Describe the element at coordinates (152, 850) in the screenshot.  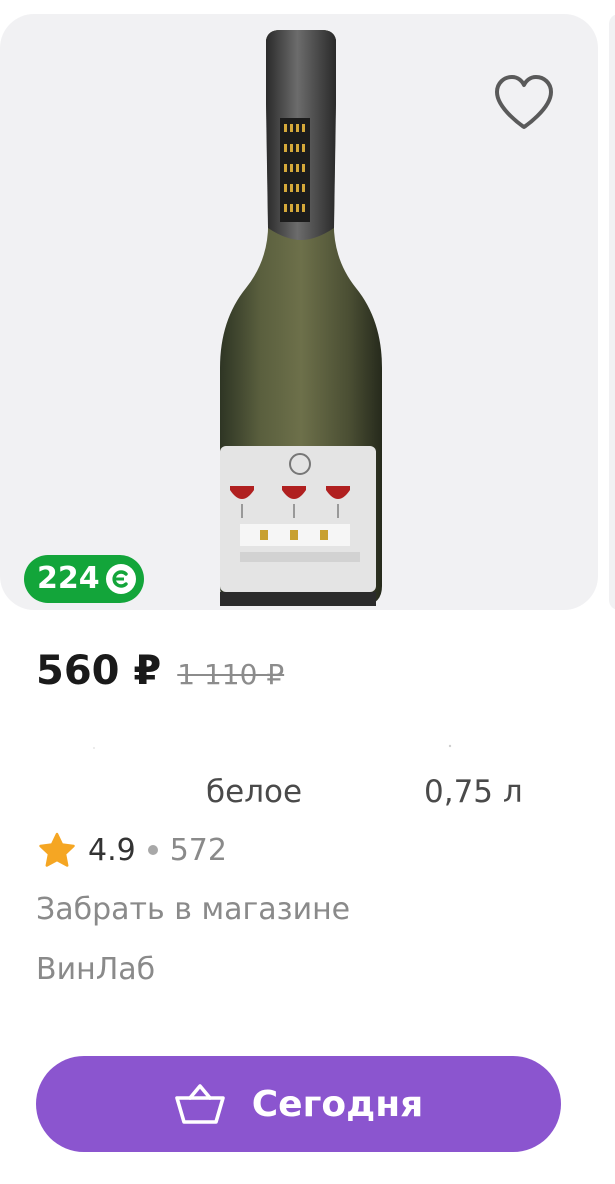
I see `separator-dot` at that location.